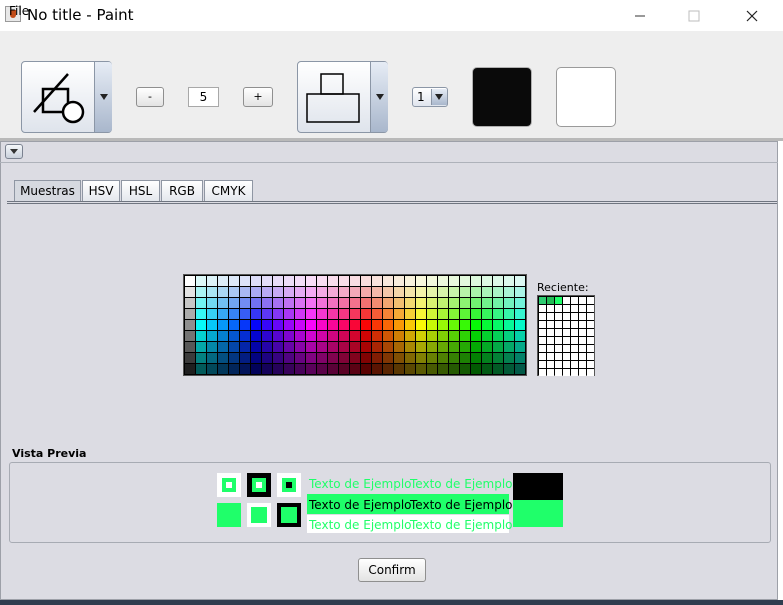 The image size is (783, 605). I want to click on background-color-swatch, so click(586, 97).